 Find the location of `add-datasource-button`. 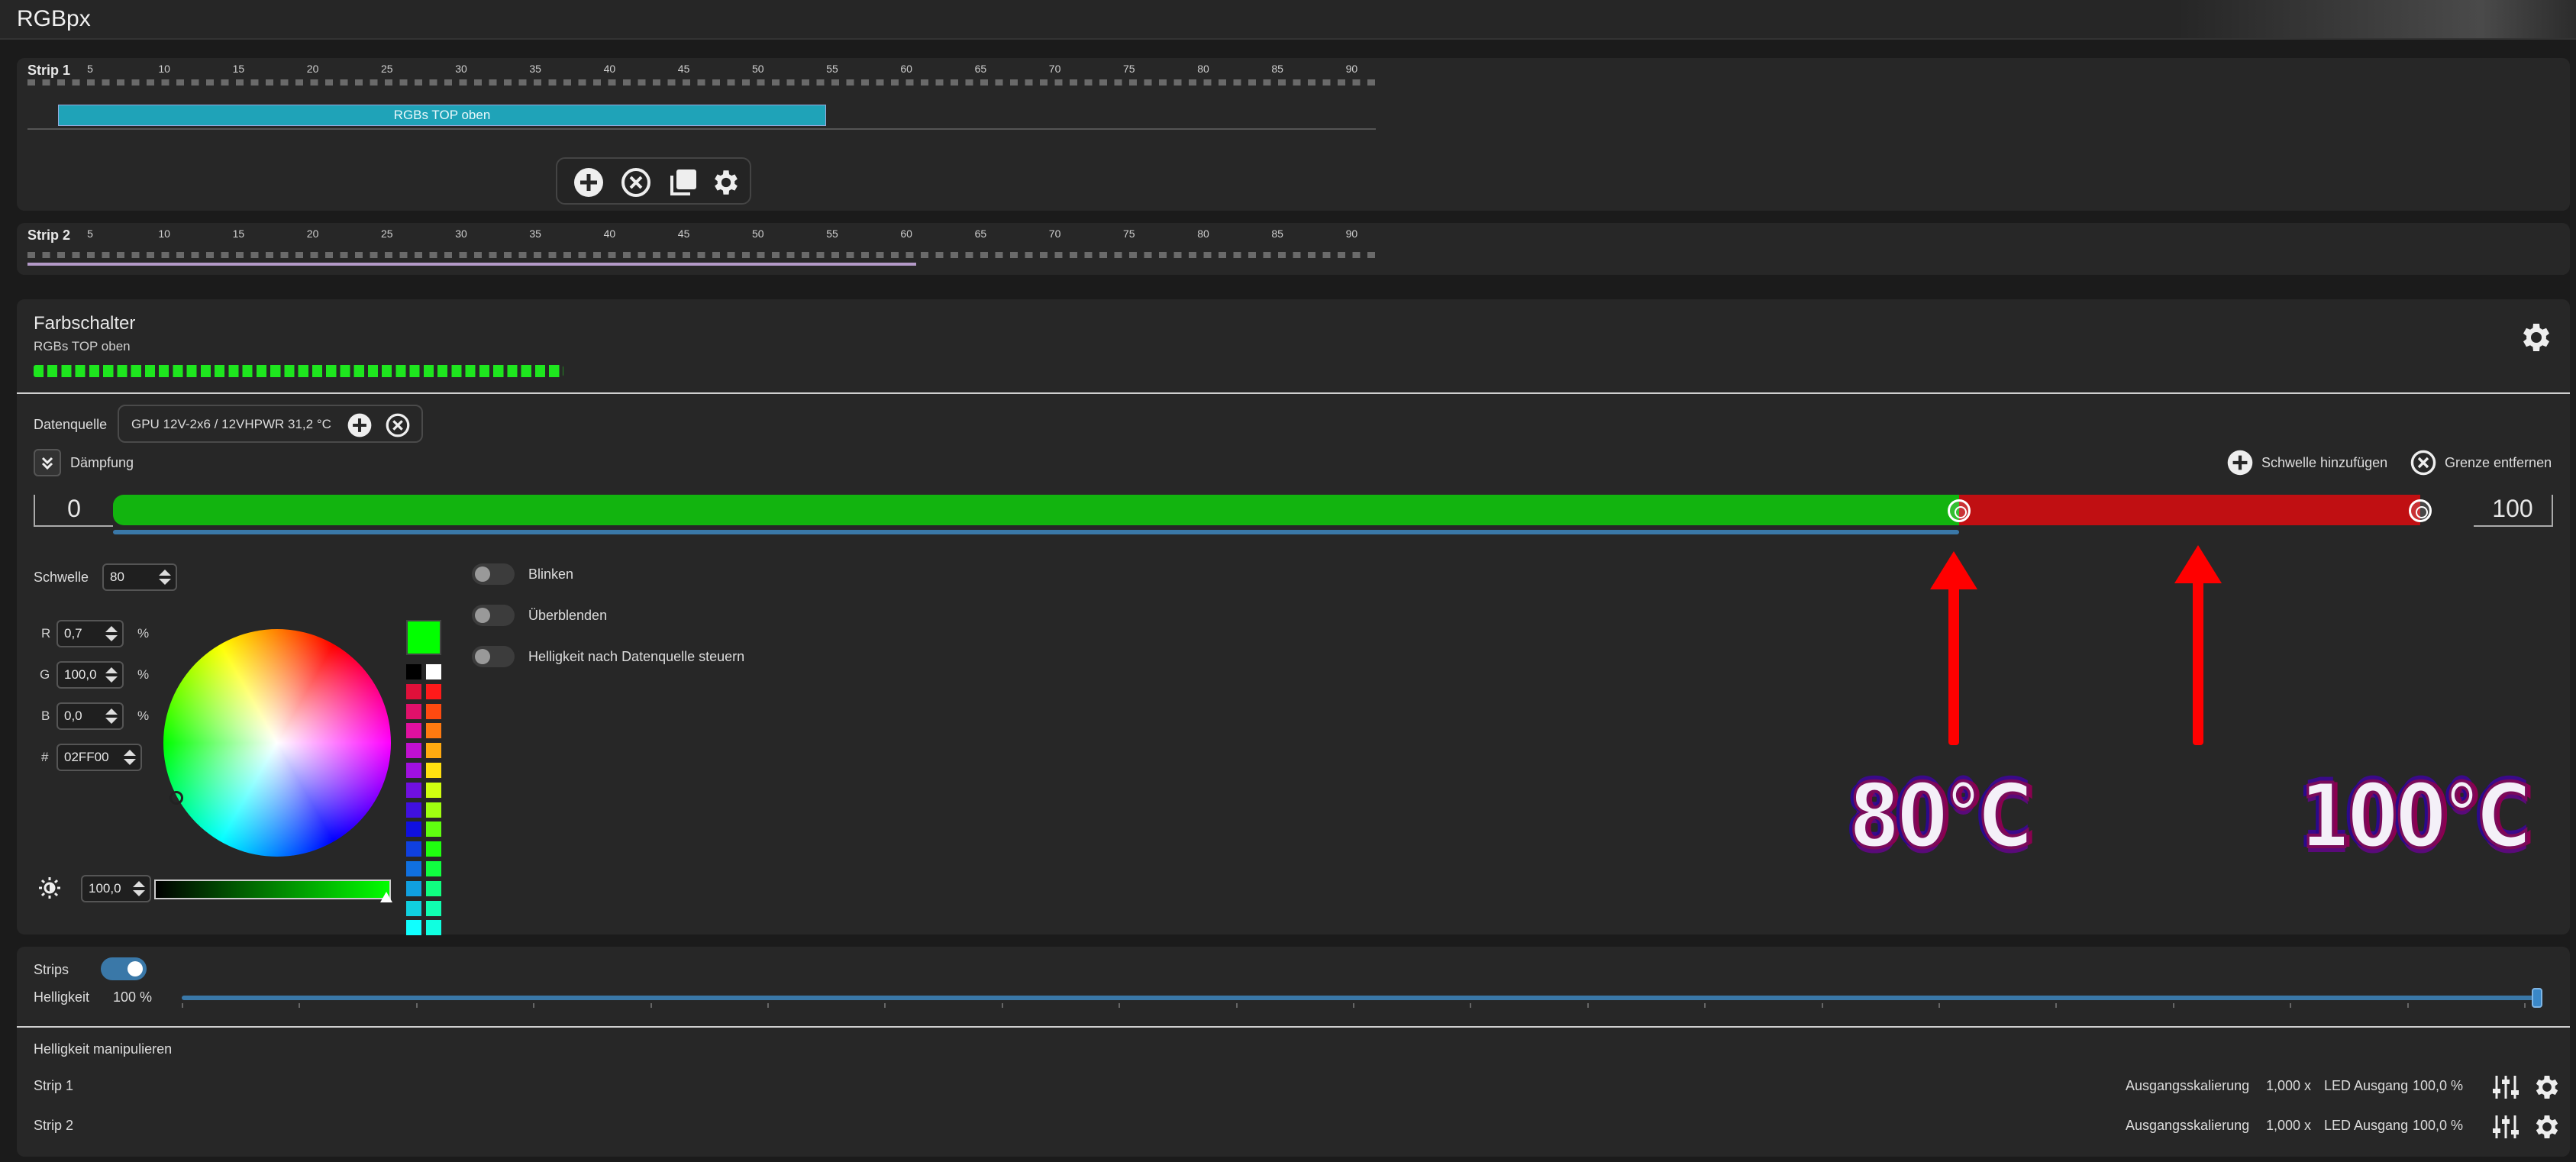

add-datasource-button is located at coordinates (360, 425).